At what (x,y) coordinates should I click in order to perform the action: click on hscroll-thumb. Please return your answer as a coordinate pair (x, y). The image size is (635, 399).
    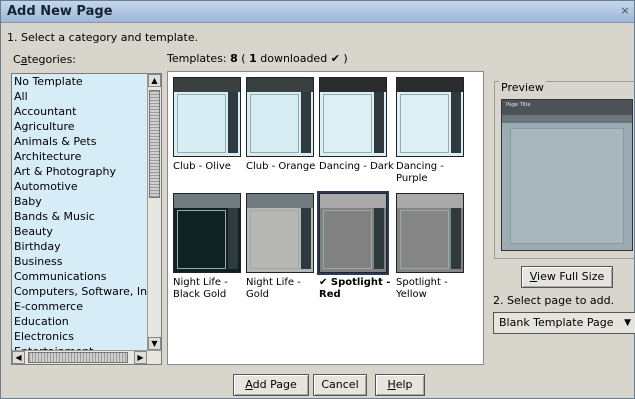
    Looking at the image, I should click on (78, 357).